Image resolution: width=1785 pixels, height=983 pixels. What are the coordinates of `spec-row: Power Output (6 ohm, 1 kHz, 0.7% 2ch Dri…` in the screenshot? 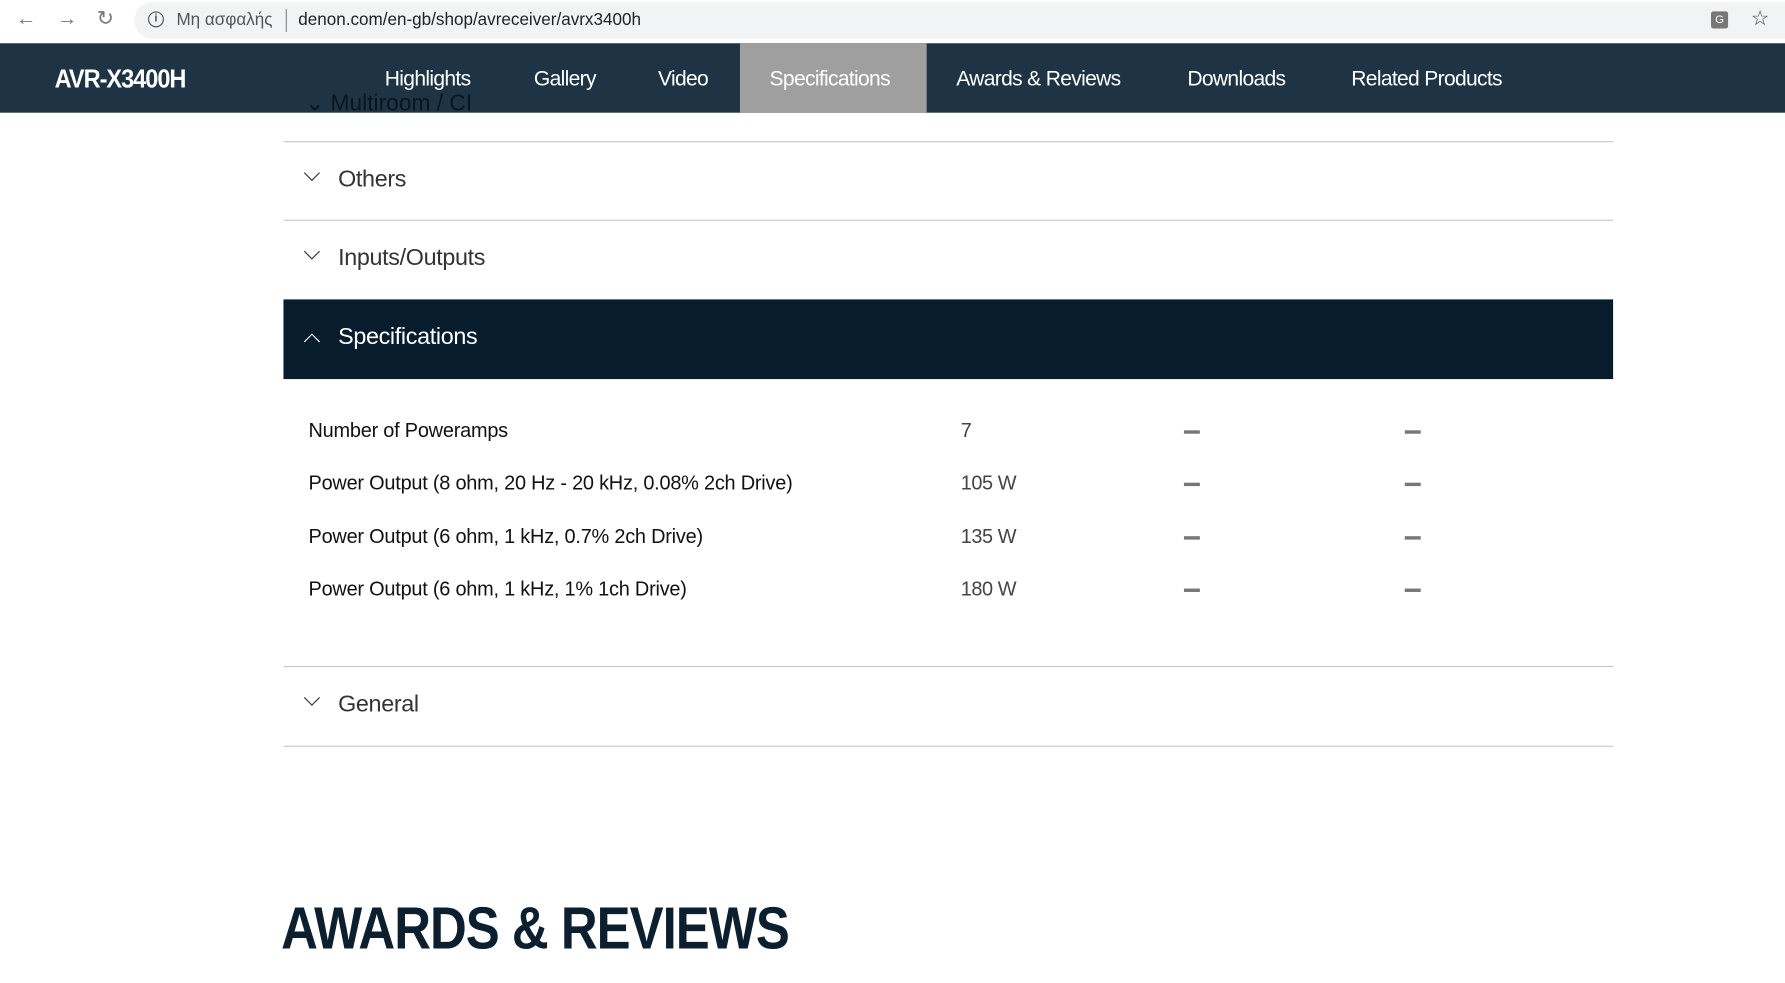 It's located at (935, 538).